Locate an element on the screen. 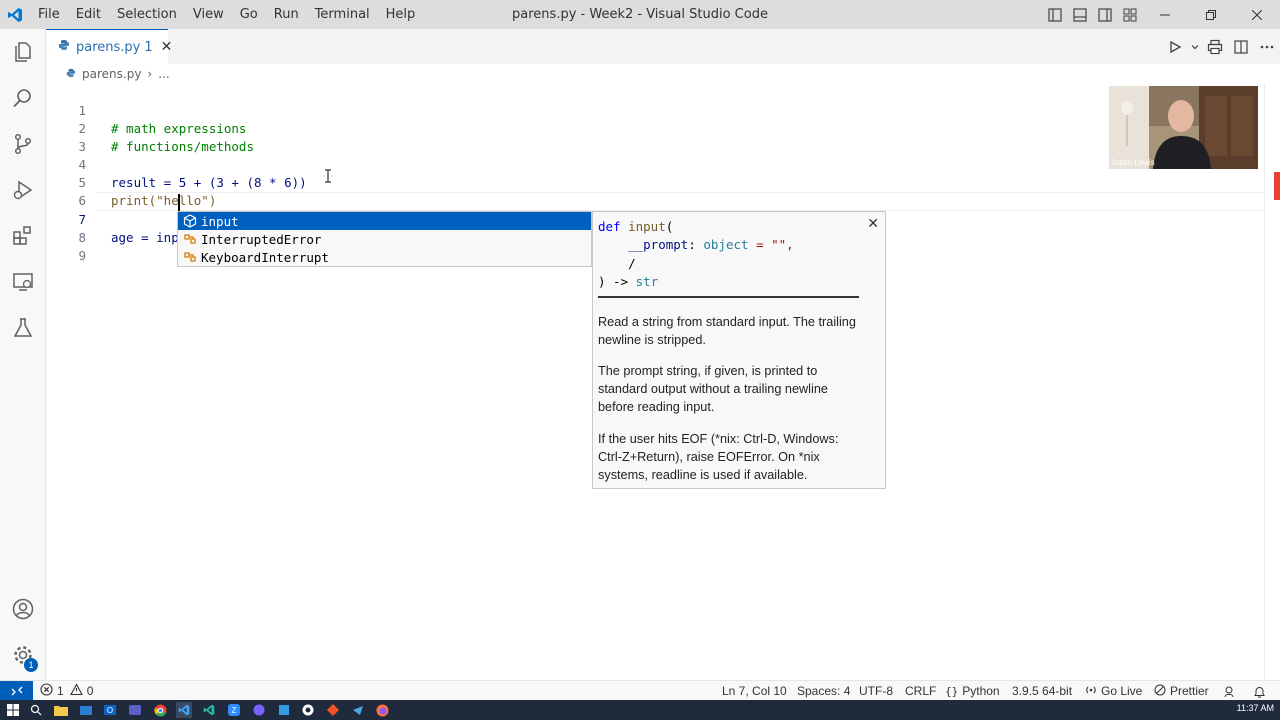 The image size is (1280, 720). code-line-6: 6 is located at coordinates (663, 191).